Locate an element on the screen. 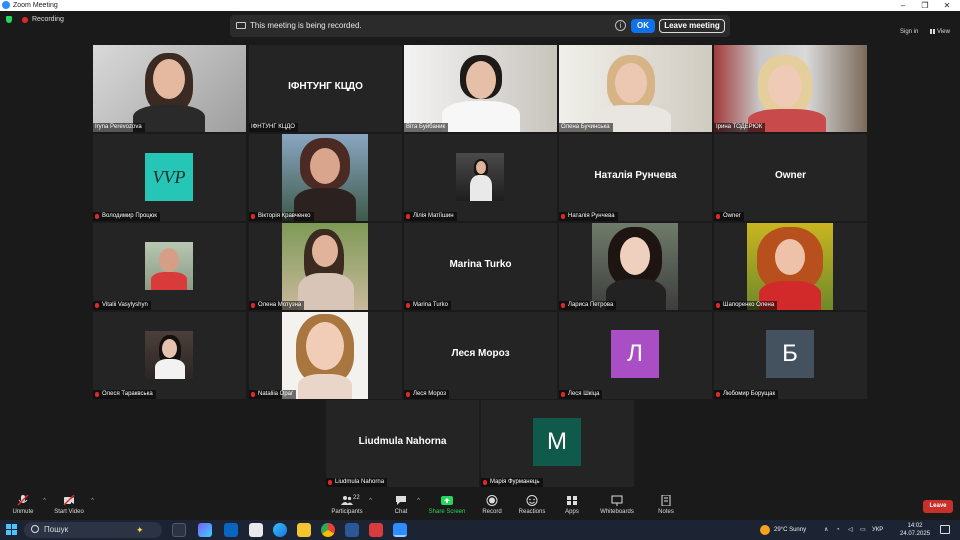 Image resolution: width=960 pixels, height=540 pixels. speaker-icon: ◁ is located at coordinates (850, 530).